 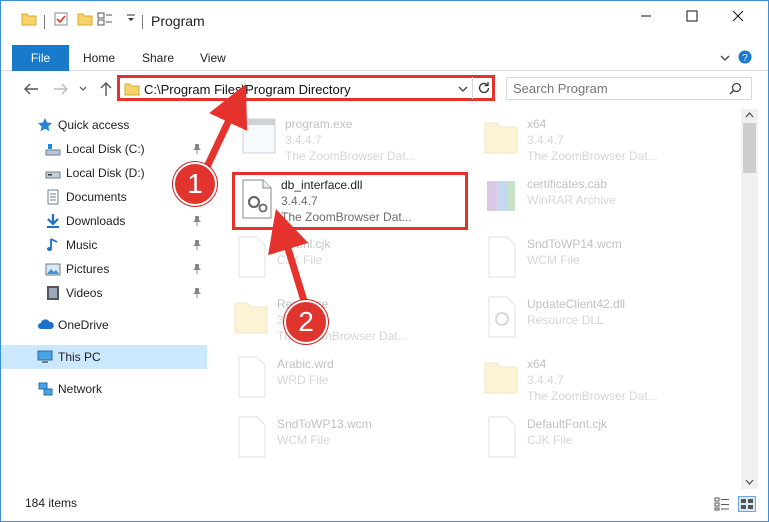 What do you see at coordinates (501, 197) in the screenshot?
I see `archive-icon` at bounding box center [501, 197].